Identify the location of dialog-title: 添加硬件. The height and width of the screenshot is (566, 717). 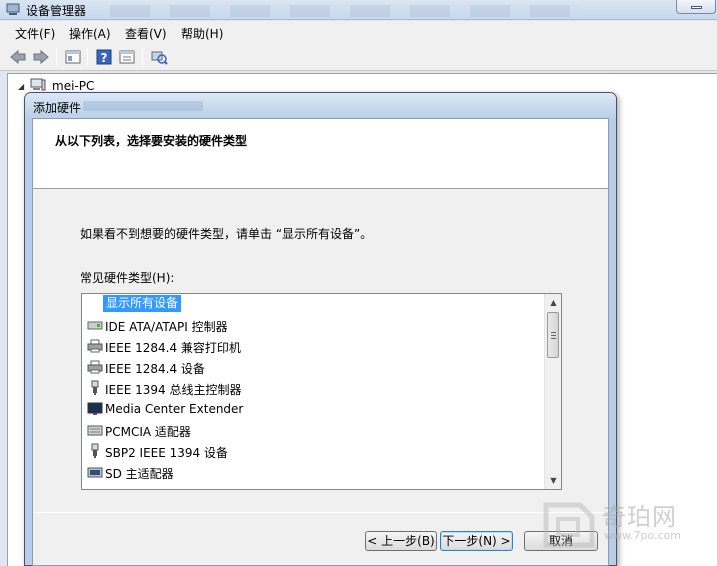
(57, 108).